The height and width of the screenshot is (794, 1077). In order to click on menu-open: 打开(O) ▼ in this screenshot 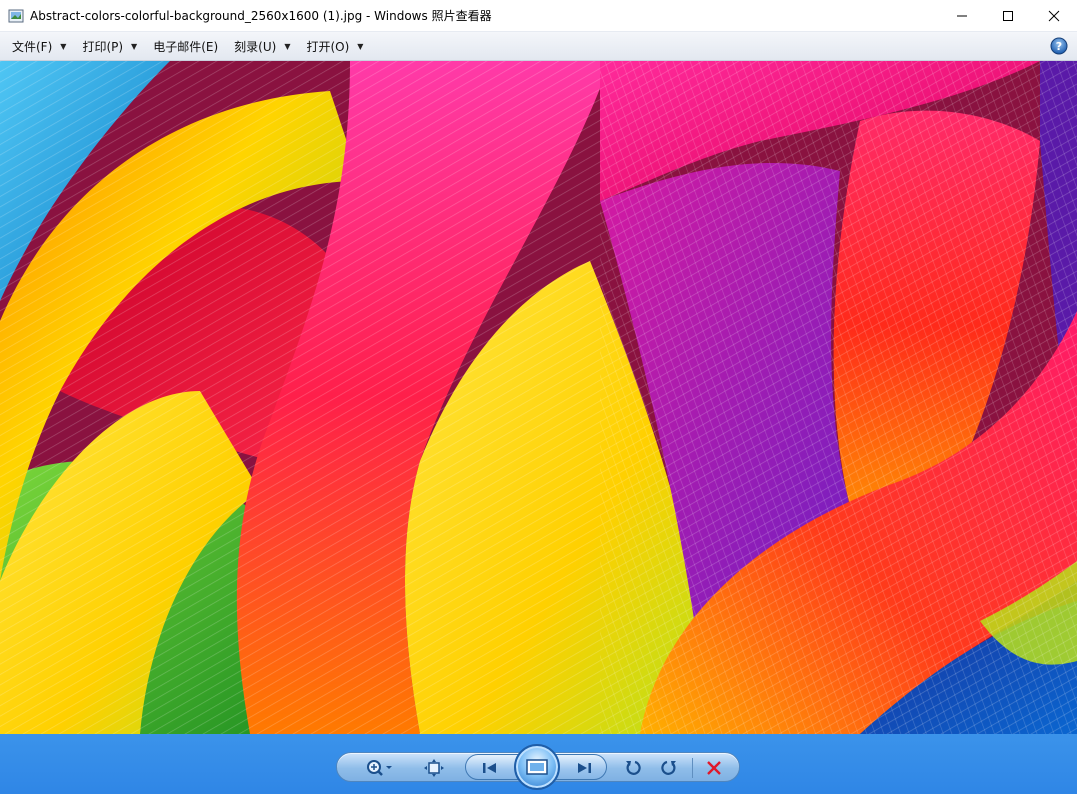, I will do `click(334, 46)`.